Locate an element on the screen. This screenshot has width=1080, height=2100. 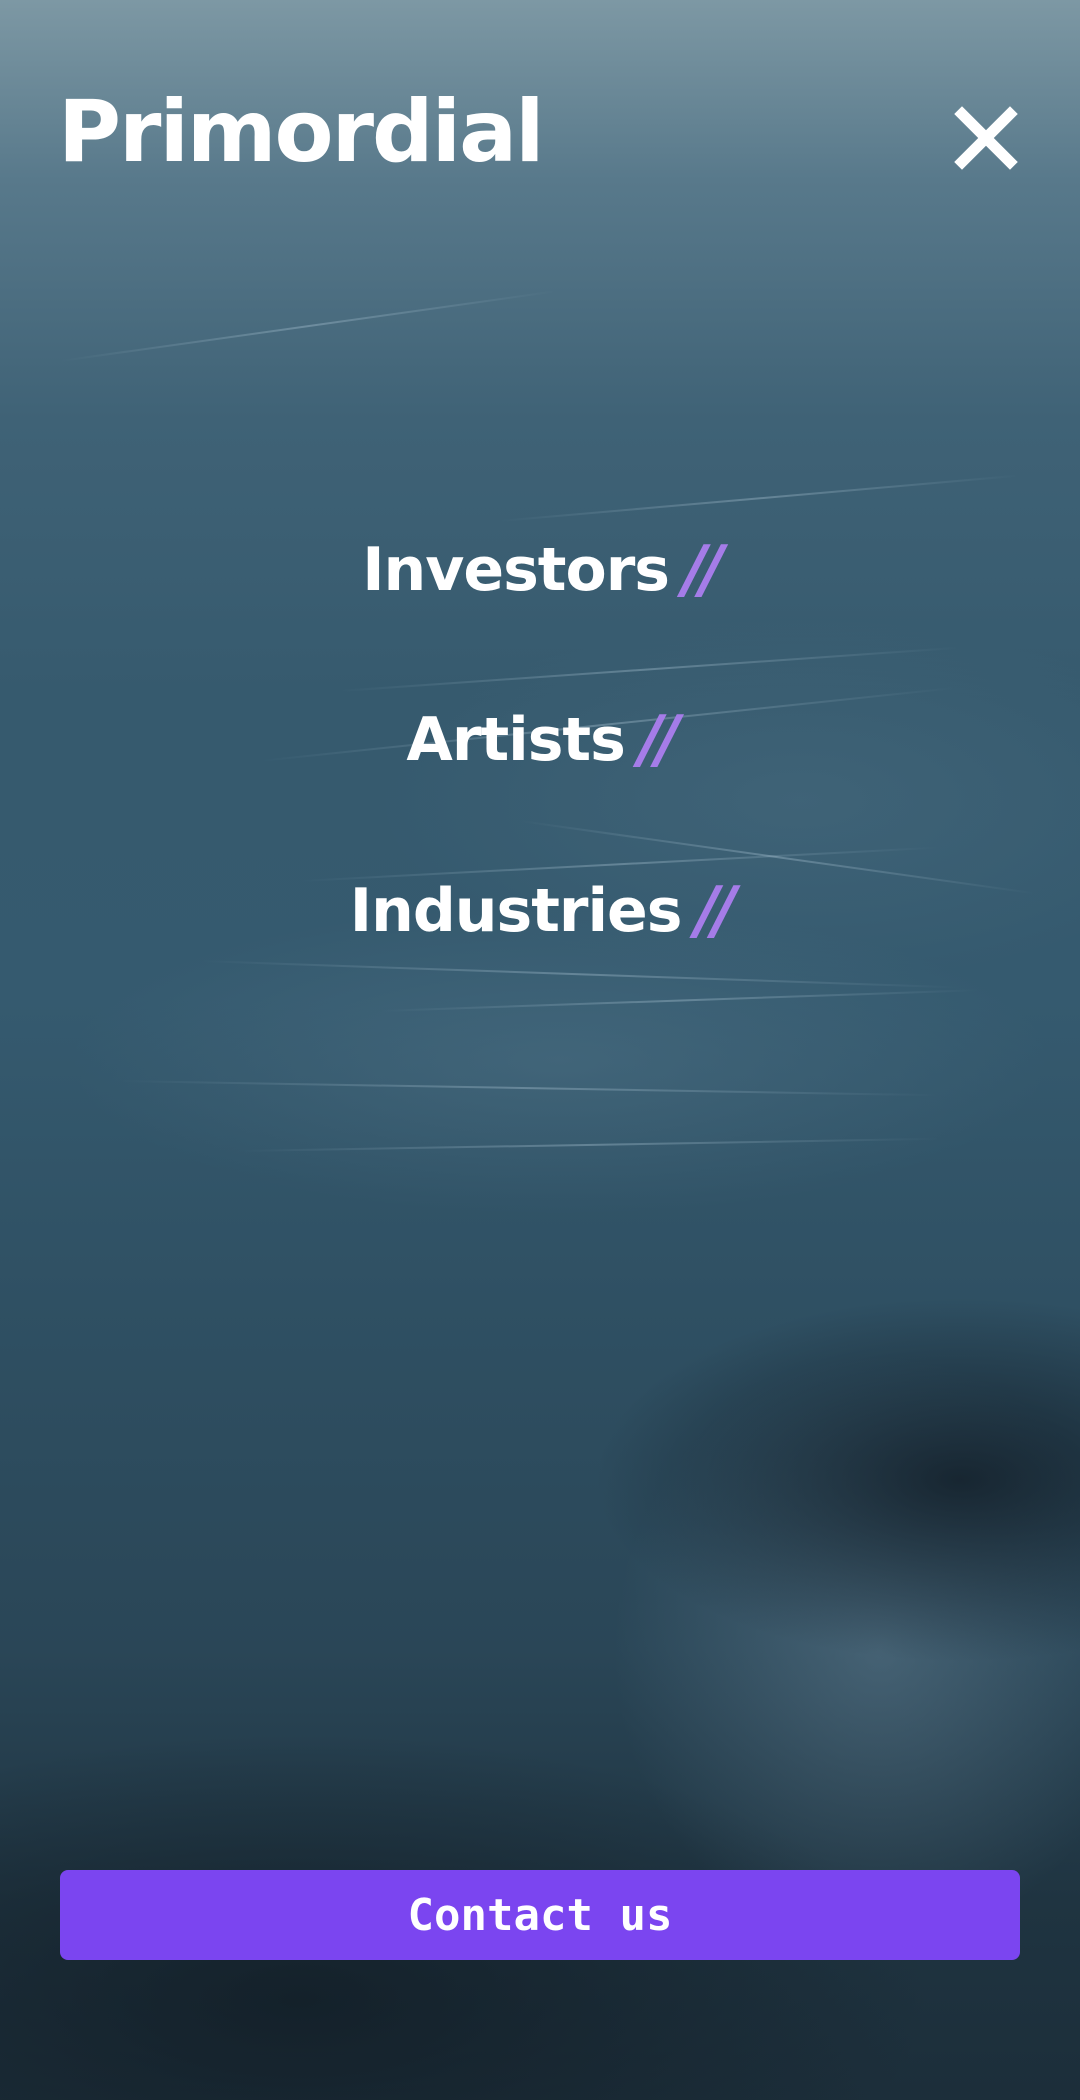
close-menu-button is located at coordinates (986, 138).